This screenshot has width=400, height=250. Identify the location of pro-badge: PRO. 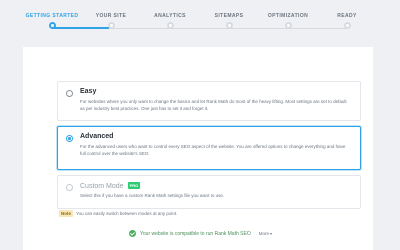
(134, 185).